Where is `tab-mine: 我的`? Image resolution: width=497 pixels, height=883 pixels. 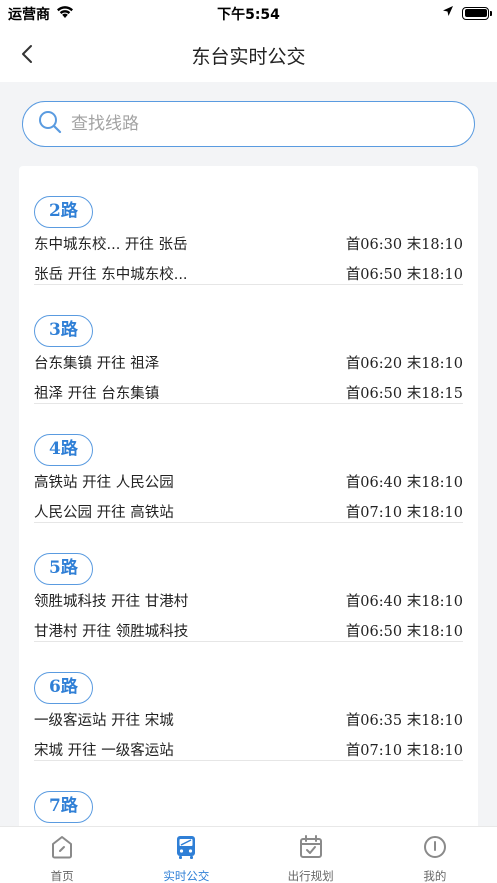
tab-mine: 我的 is located at coordinates (435, 855).